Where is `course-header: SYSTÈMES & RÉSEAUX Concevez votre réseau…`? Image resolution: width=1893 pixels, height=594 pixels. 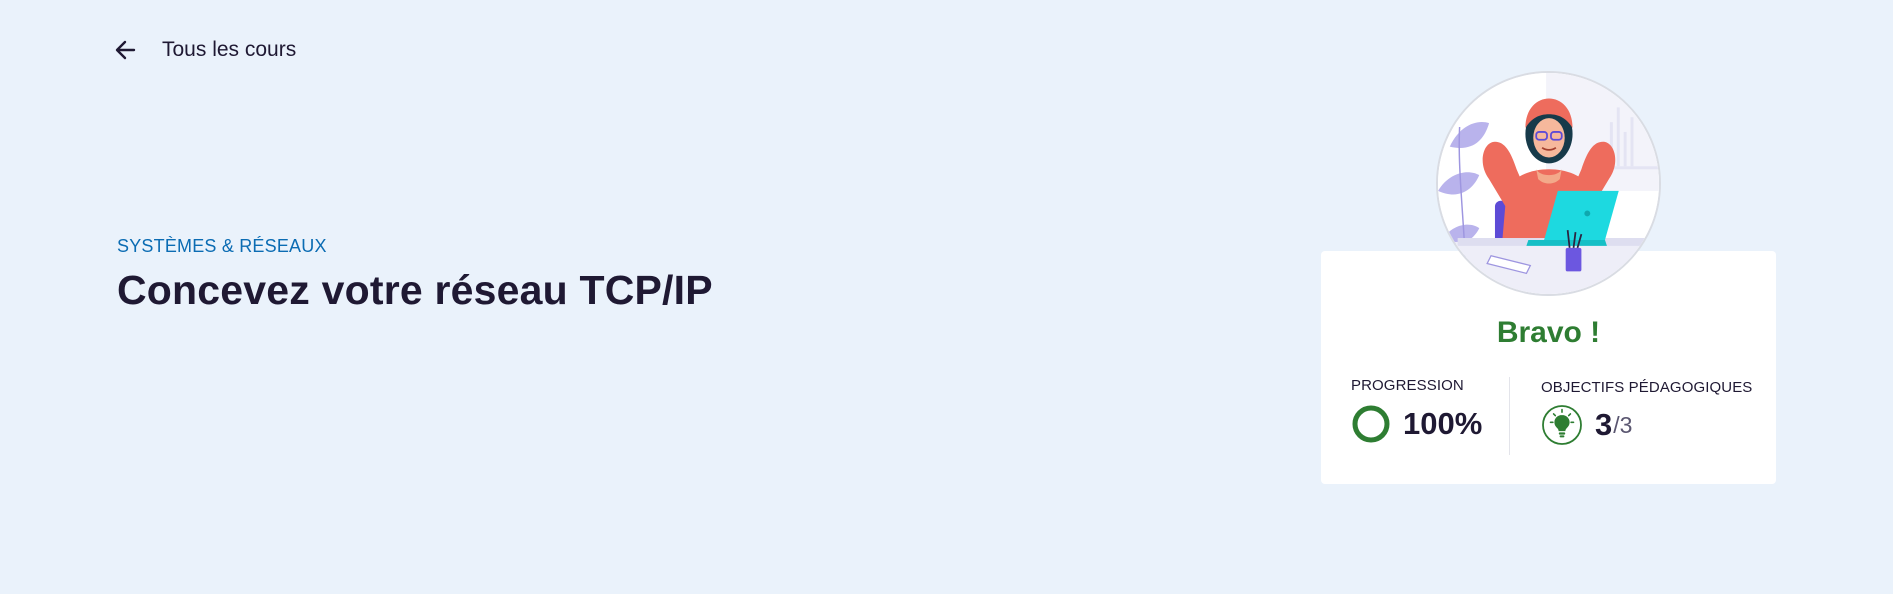
course-header: SYSTÈMES & RÉSEAUX Concevez votre réseau… is located at coordinates (415, 275).